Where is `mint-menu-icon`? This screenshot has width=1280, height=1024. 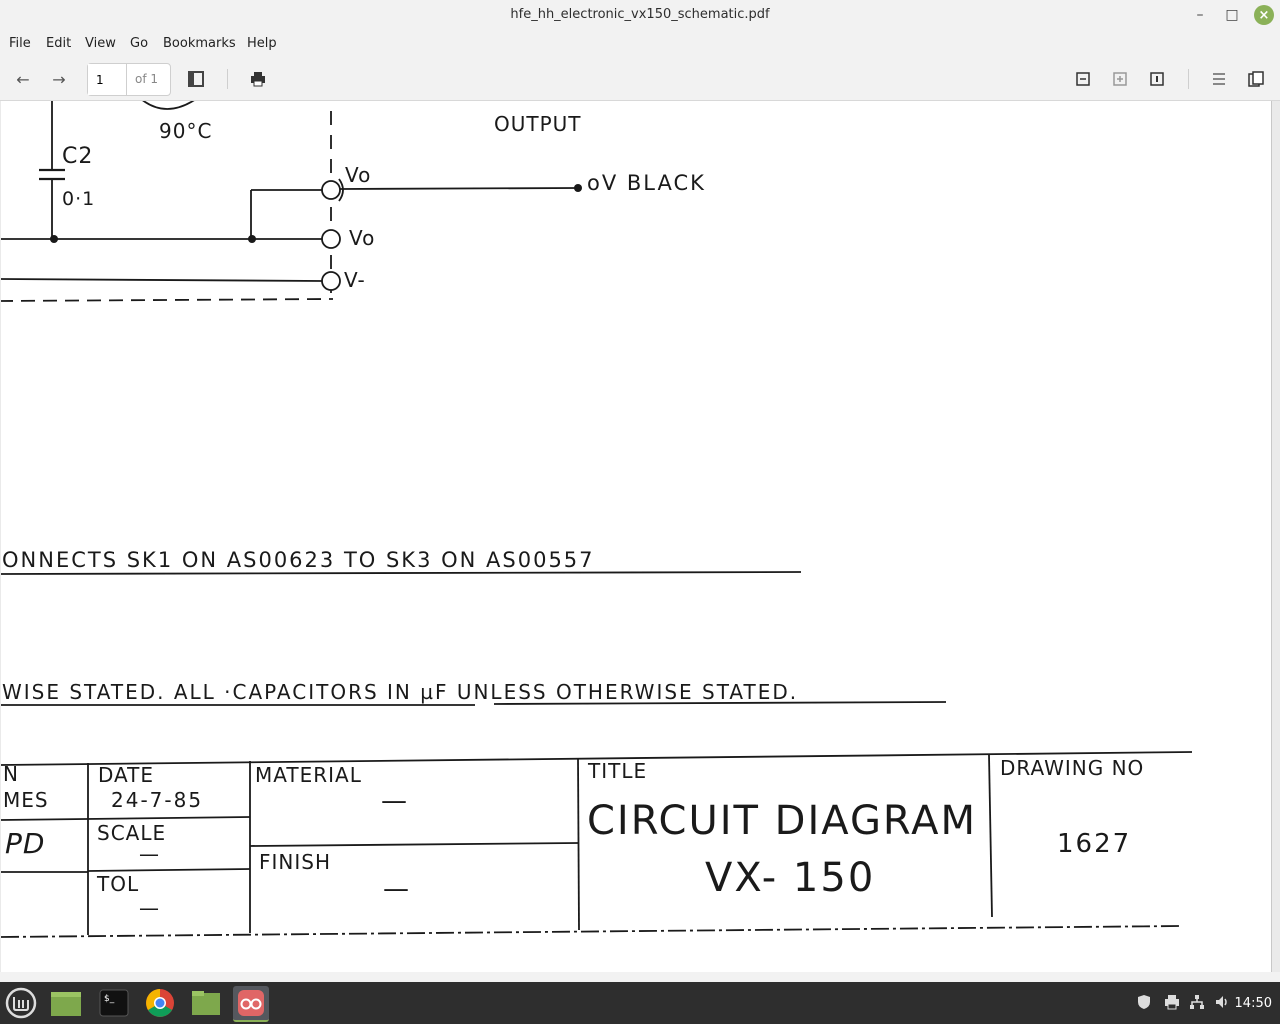 mint-menu-icon is located at coordinates (21, 1003).